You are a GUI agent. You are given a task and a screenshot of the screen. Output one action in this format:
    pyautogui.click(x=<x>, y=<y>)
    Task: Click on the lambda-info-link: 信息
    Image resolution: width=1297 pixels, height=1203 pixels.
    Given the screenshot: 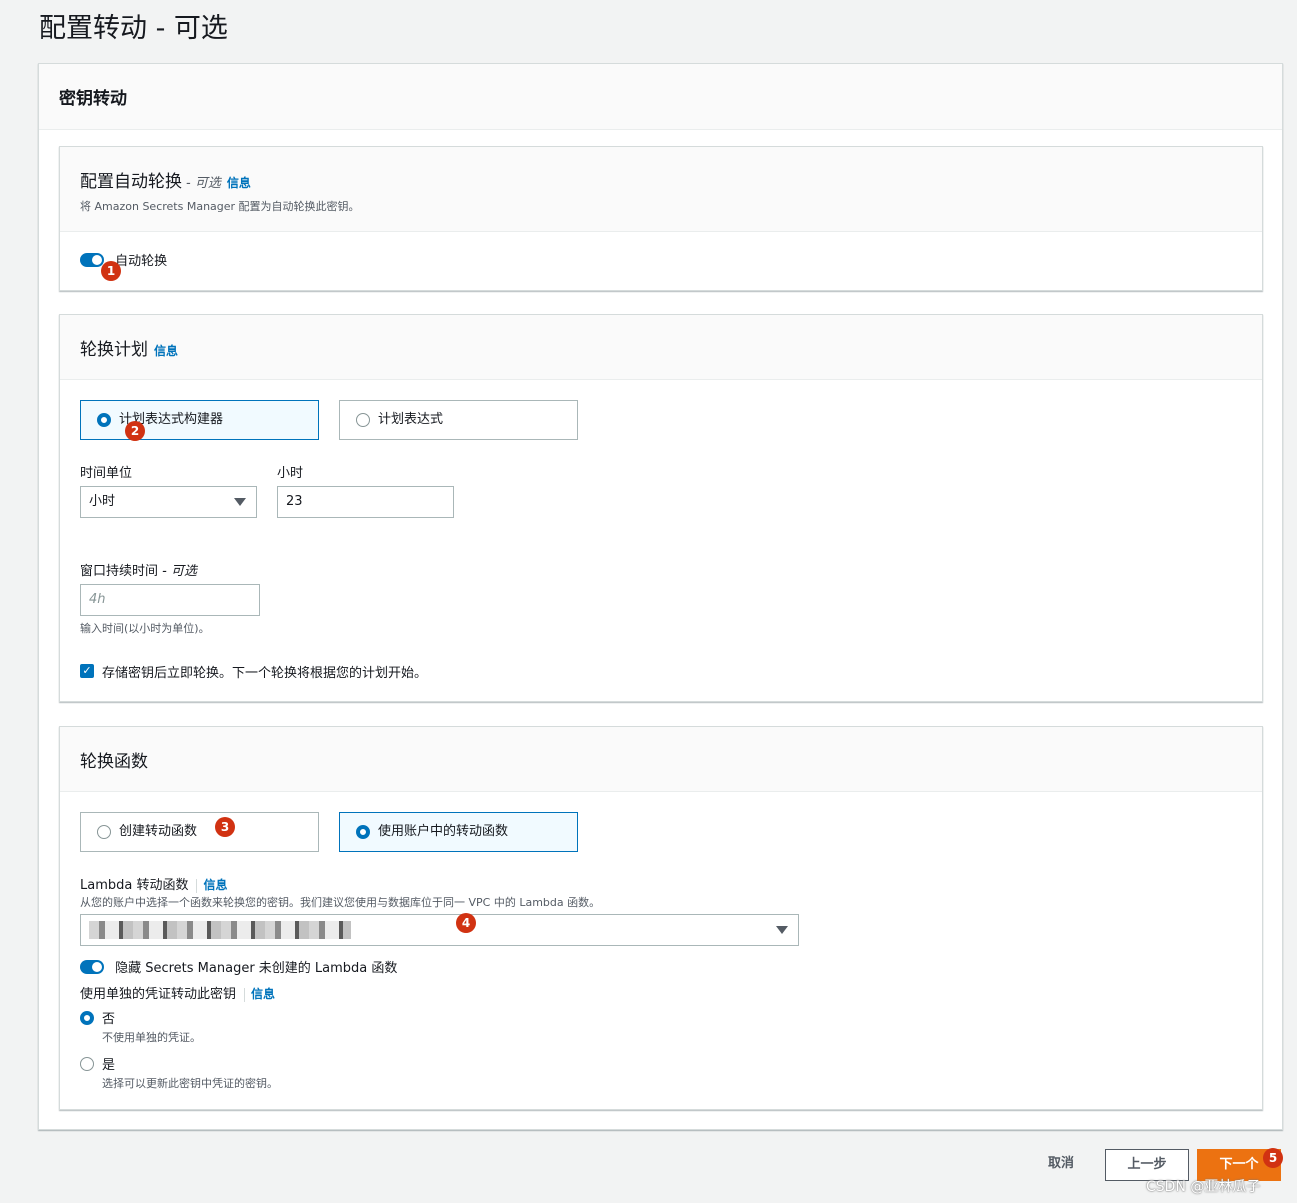 What is the action you would take?
    pyautogui.click(x=215, y=885)
    